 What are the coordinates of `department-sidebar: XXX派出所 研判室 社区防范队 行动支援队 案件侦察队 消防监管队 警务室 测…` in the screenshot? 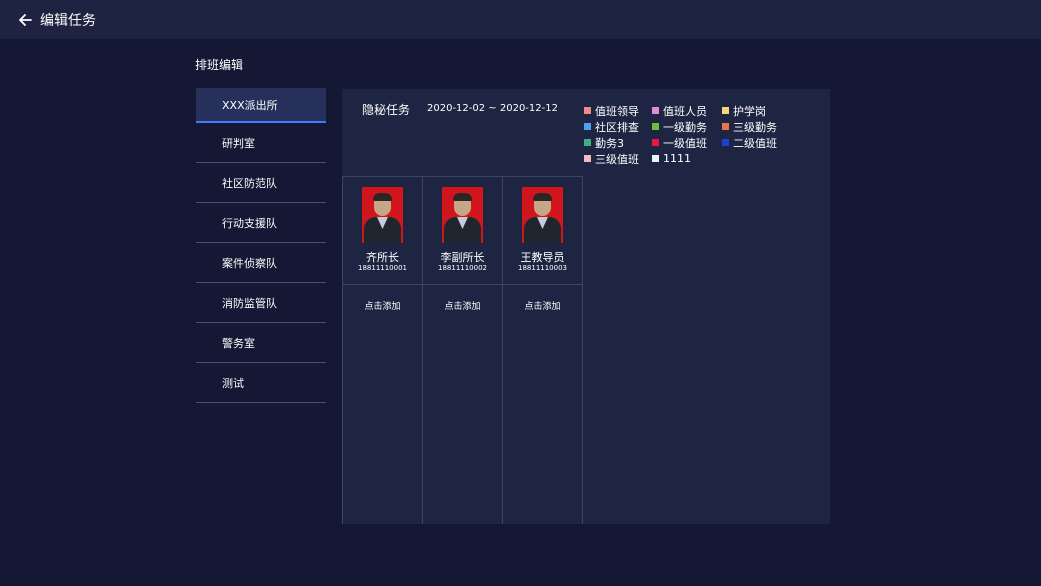 It's located at (261, 245).